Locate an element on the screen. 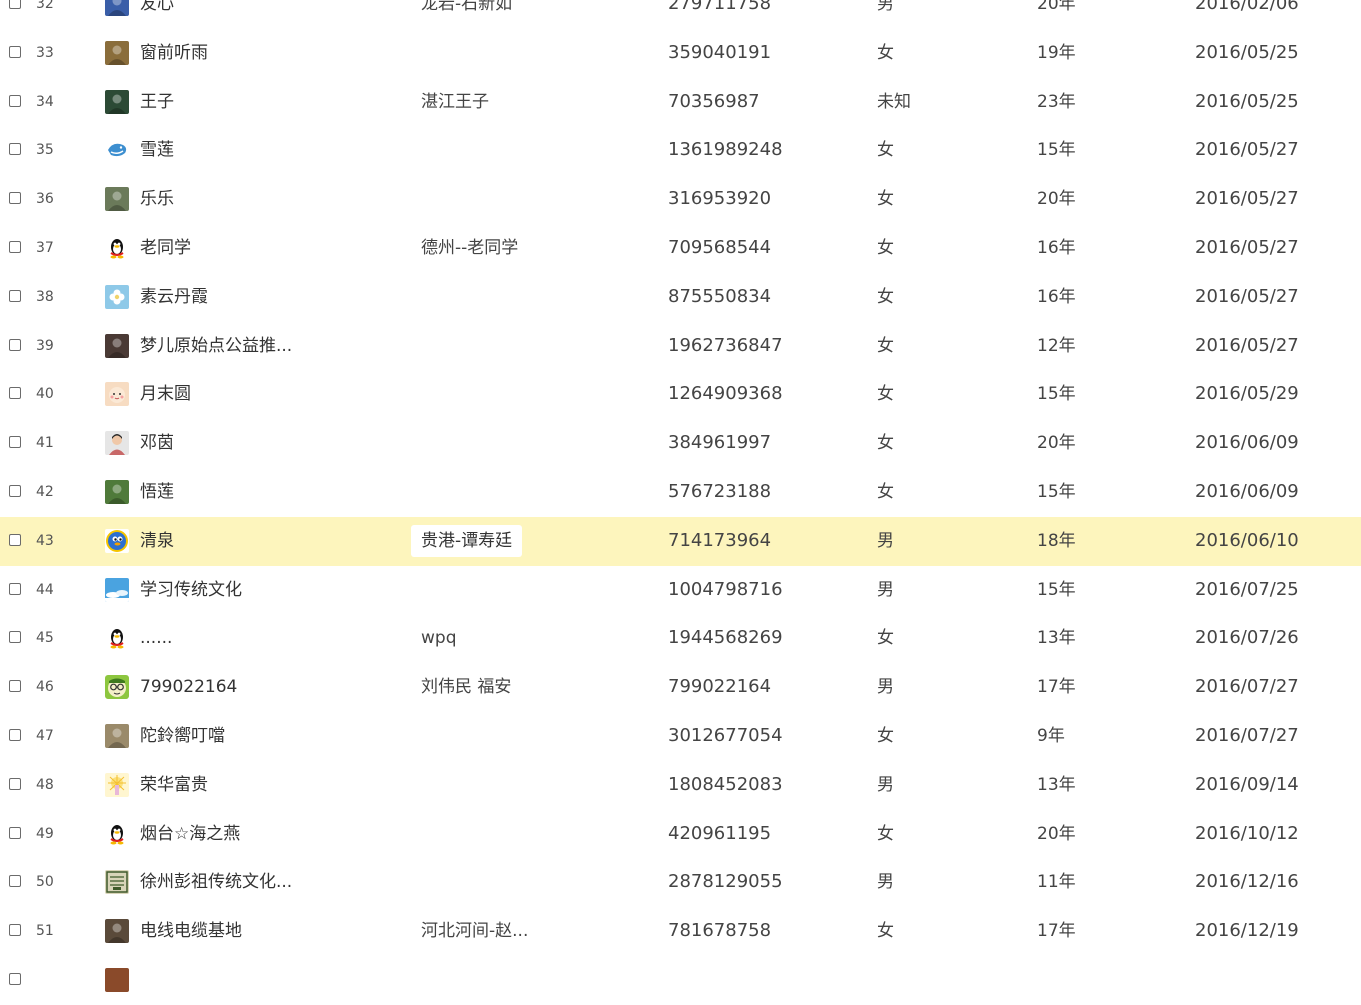 The image size is (1361, 1005). nickname: 清泉 is located at coordinates (225, 541).